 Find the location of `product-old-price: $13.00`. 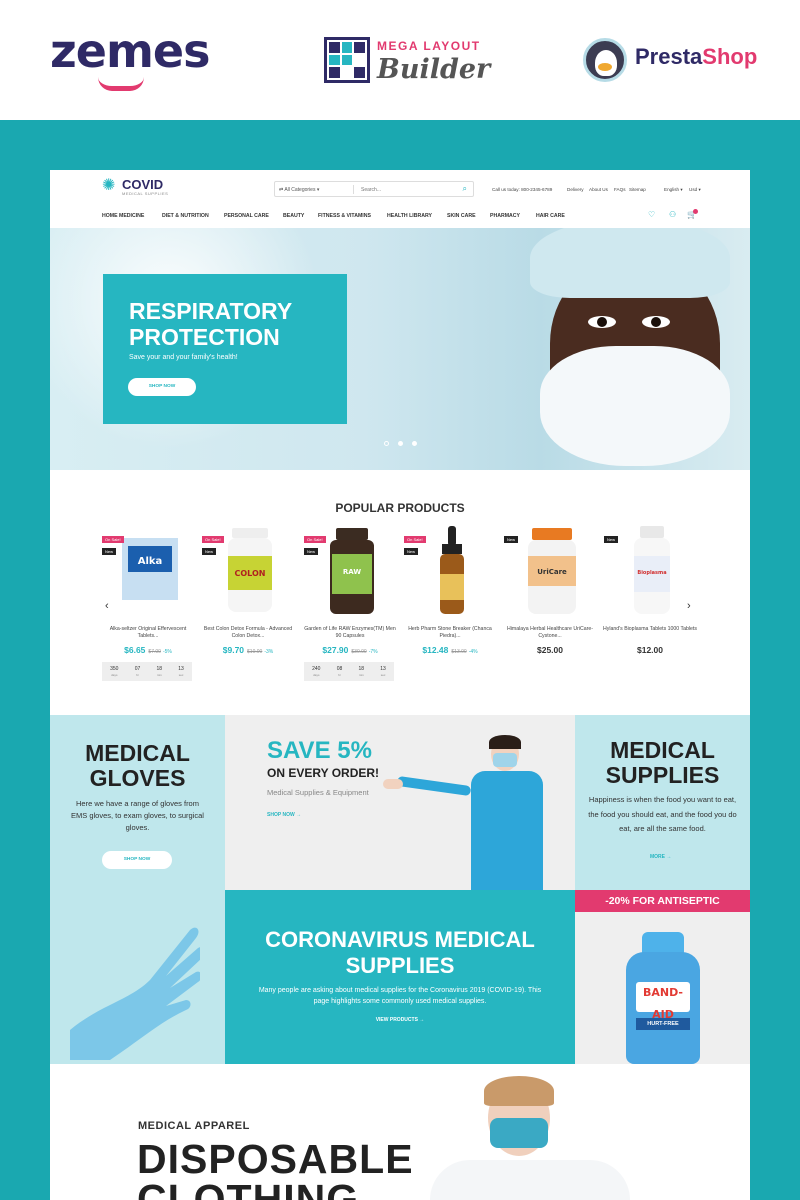

product-old-price: $13.00 is located at coordinates (459, 652).